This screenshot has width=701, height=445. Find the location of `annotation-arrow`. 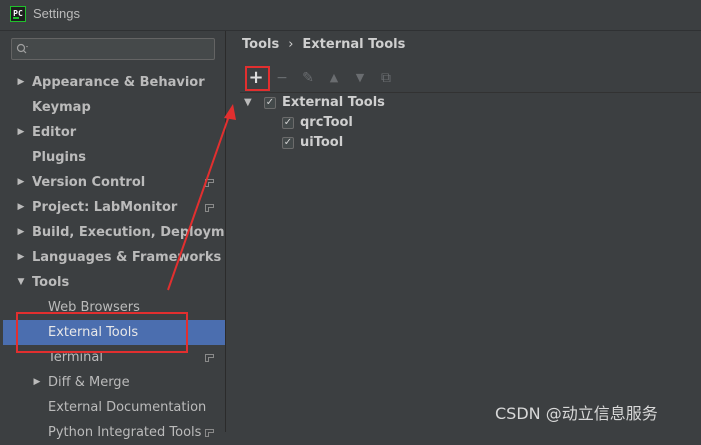

annotation-arrow is located at coordinates (201, 197).